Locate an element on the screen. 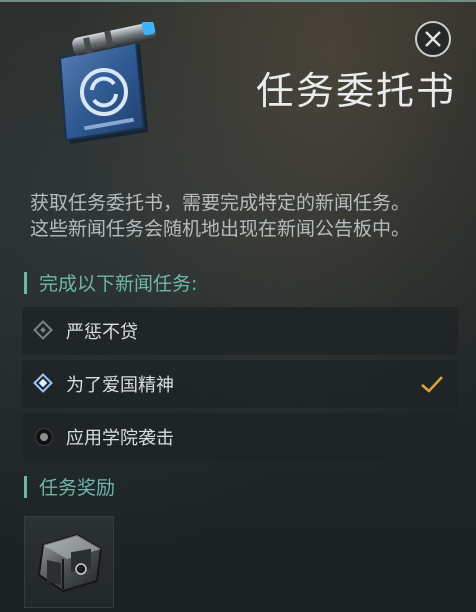  description-line-2: 这些新闻任务会随机地出现在新闻公告板中。 is located at coordinates (220, 229).